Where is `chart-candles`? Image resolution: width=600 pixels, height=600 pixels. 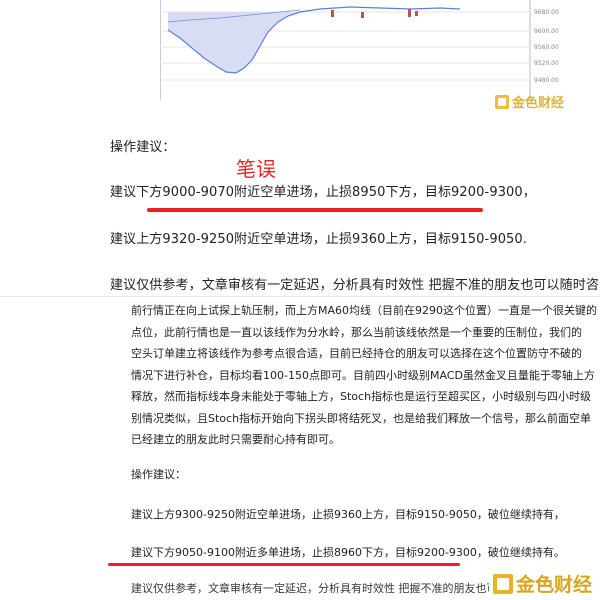 chart-candles is located at coordinates (374, 13).